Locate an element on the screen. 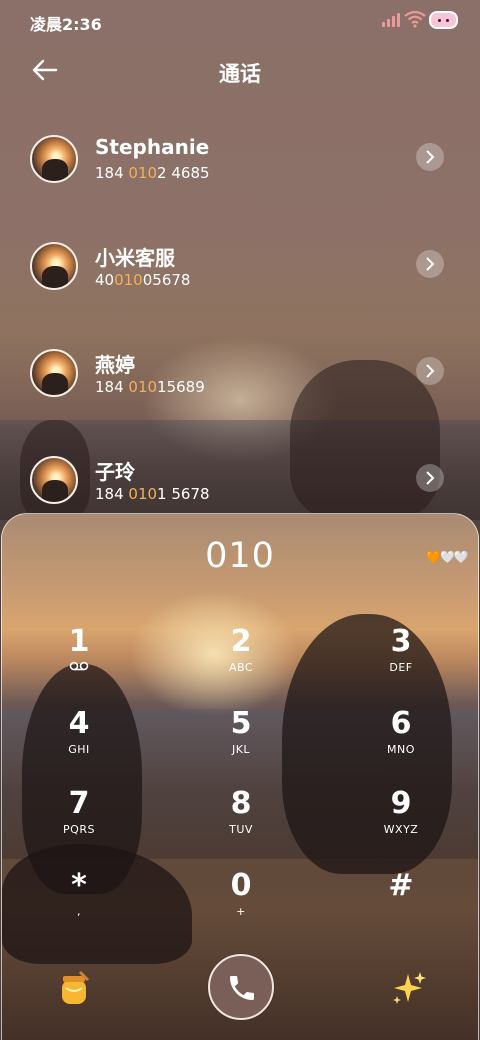 The width and height of the screenshot is (480, 1040). key-digit: 9 is located at coordinates (401, 803).